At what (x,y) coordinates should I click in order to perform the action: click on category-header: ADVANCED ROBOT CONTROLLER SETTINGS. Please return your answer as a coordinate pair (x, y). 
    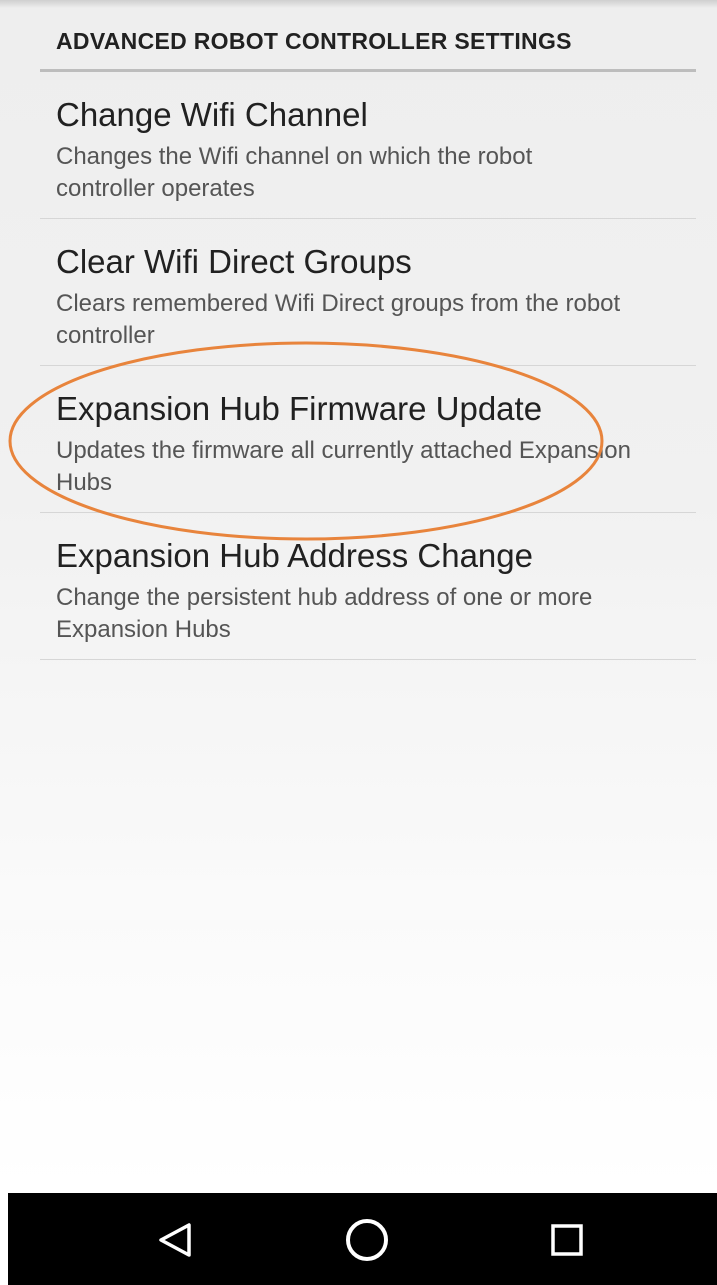
    Looking at the image, I should click on (314, 41).